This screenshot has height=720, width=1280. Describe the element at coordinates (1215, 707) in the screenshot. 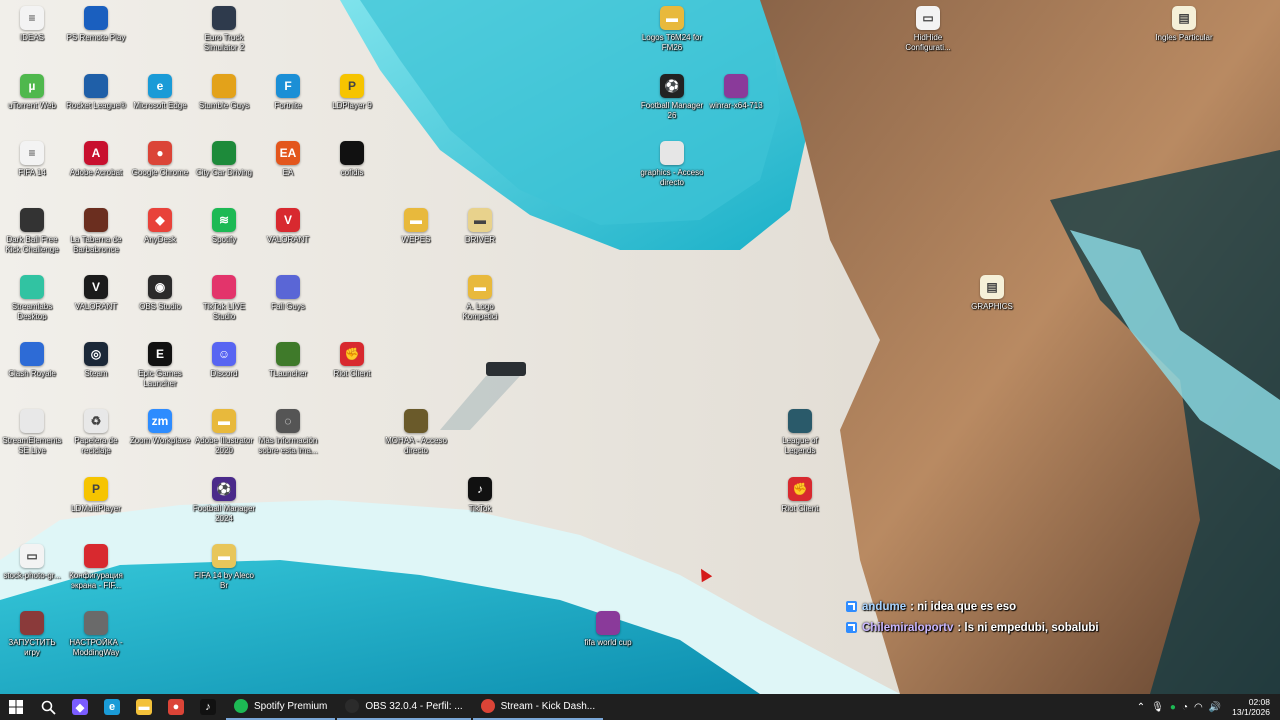

I see `volume-icon: 🔊` at that location.